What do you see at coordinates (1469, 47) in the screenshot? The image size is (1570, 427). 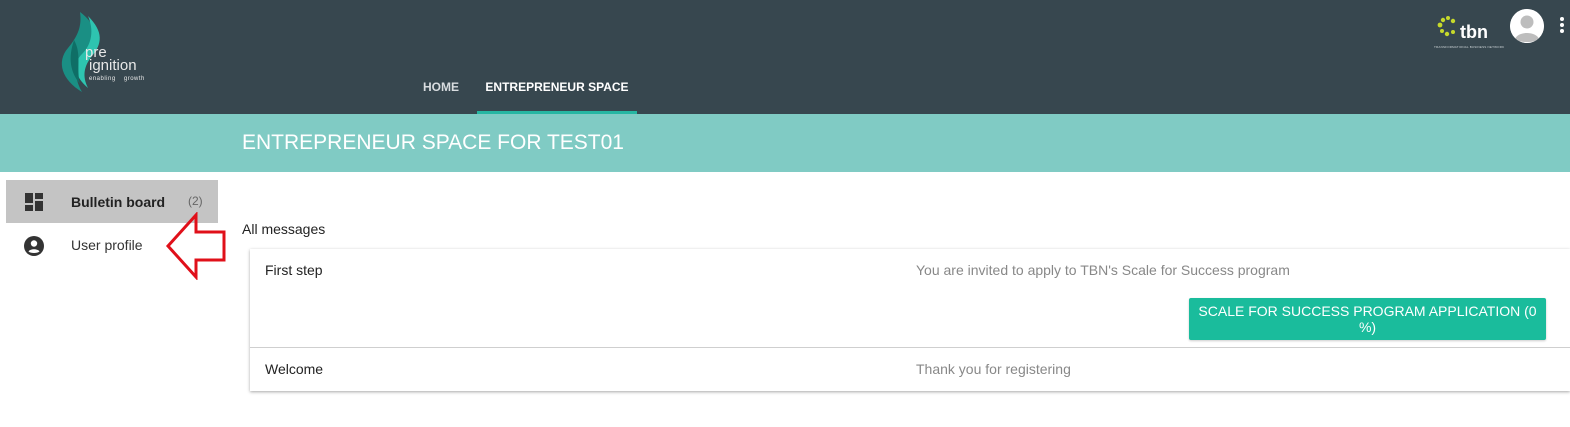 I see `tbn-logo-subtitle: TRANSFORMATIONAL BUSINESS NETWORK` at bounding box center [1469, 47].